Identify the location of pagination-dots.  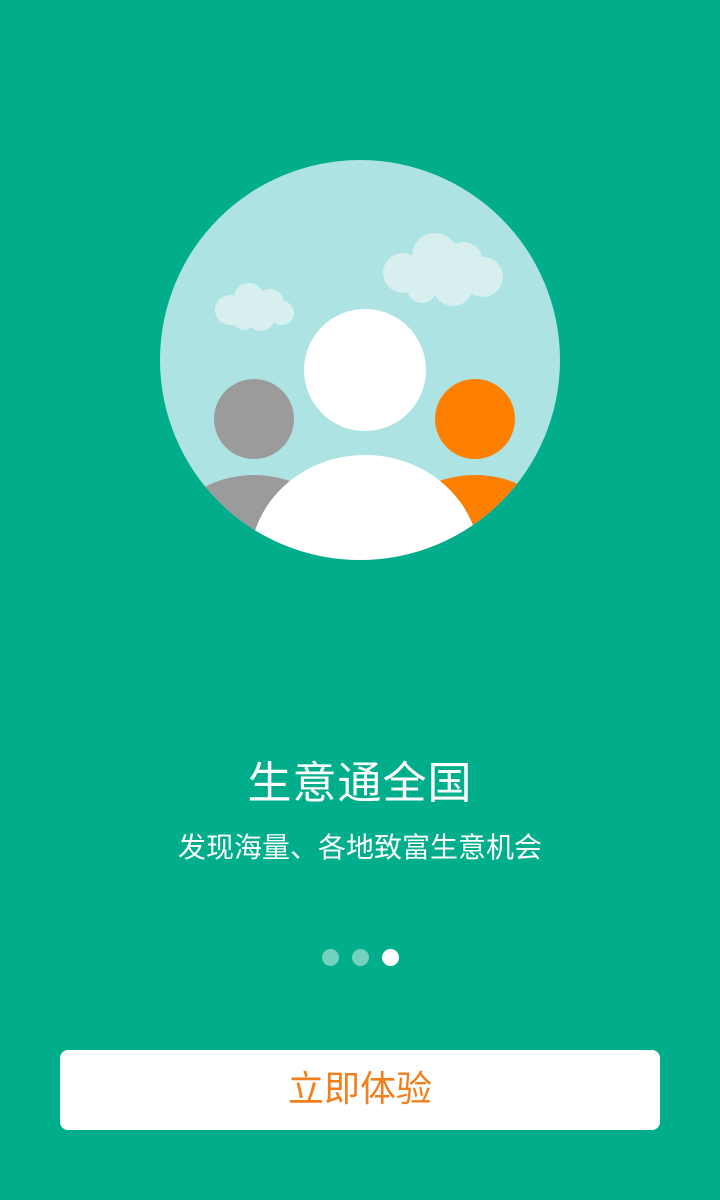
(360, 958).